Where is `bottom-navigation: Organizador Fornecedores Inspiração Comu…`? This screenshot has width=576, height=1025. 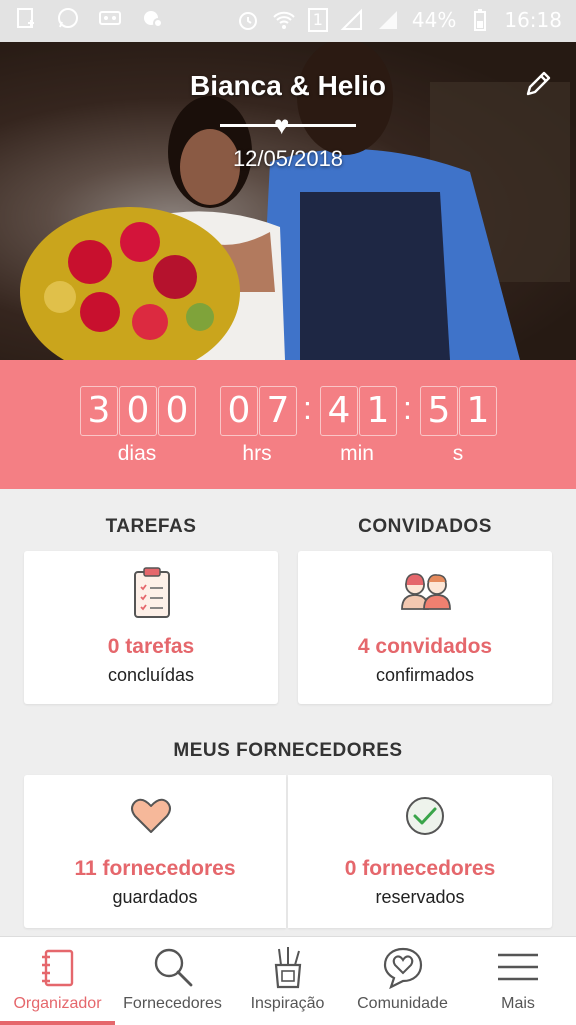 bottom-navigation: Organizador Fornecedores Inspiração Comu… is located at coordinates (288, 980).